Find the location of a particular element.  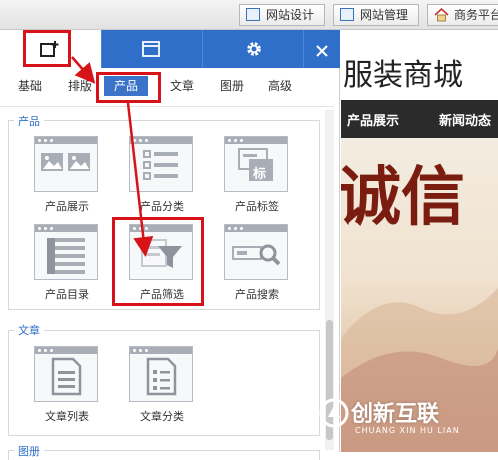

module-article-category: 文章分类 is located at coordinates (162, 386).